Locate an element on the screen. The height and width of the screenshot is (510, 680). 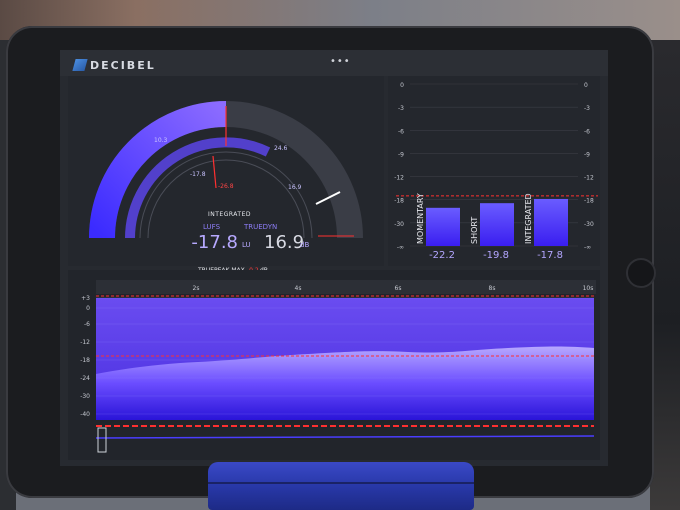
bar-short is located at coordinates (497, 224).